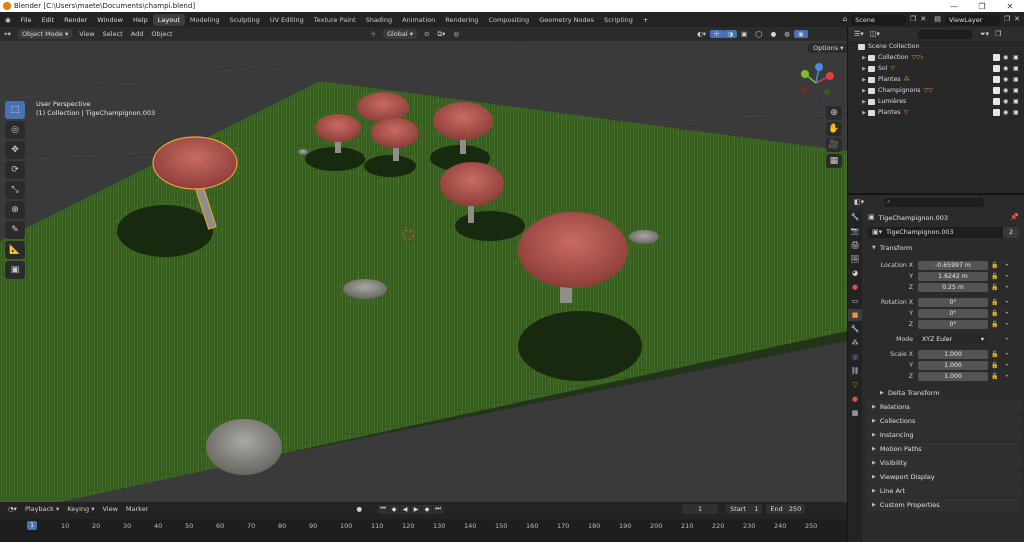 The image size is (1024, 542). Describe the element at coordinates (936, 112) in the screenshot. I see `outliner-row: ▶ Plantes ▽ ◉ ▣` at that location.